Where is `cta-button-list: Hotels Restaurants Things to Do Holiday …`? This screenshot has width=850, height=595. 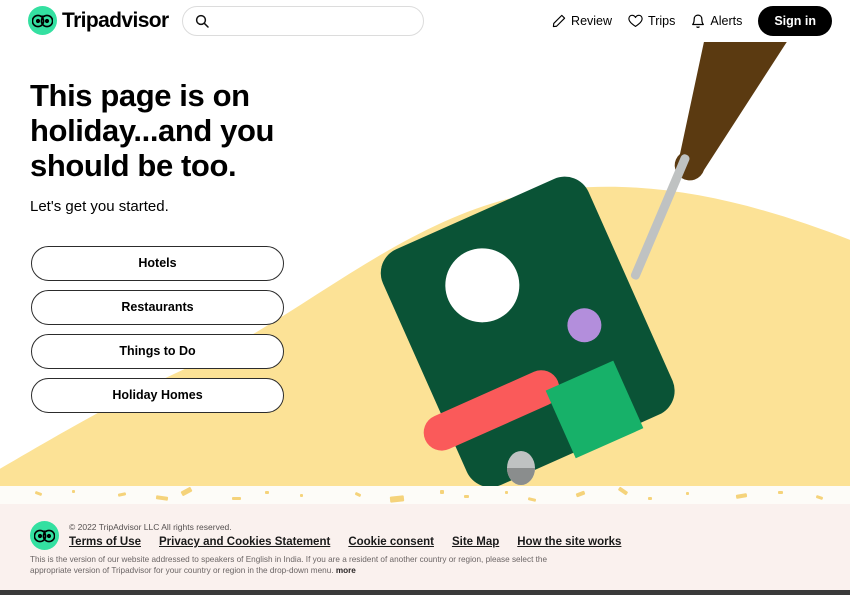 cta-button-list: Hotels Restaurants Things to Do Holiday … is located at coordinates (157, 334).